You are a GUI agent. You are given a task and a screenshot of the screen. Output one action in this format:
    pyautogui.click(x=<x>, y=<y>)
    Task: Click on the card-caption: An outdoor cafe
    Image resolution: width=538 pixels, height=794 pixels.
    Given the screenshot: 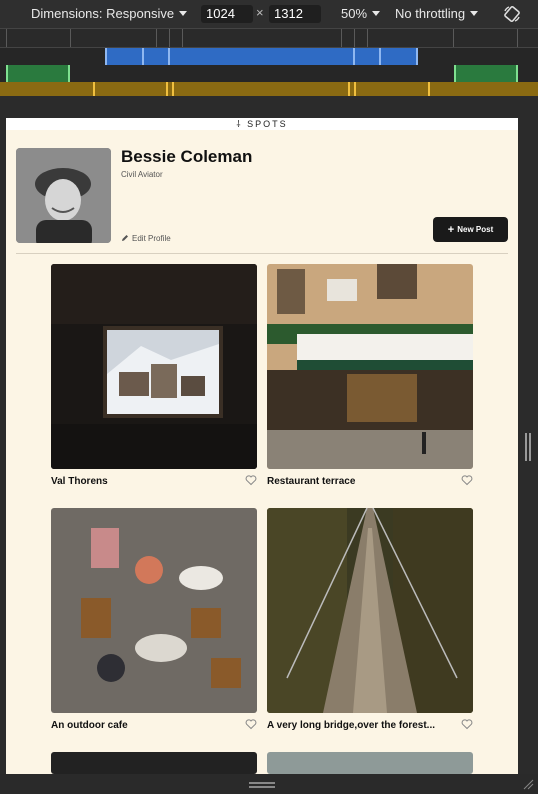 What is the action you would take?
    pyautogui.click(x=89, y=725)
    